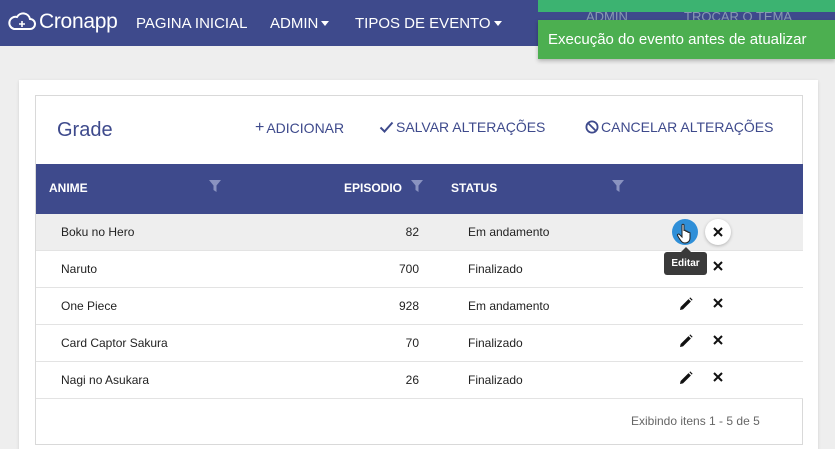 This screenshot has height=449, width=835. I want to click on column-header-anime: ANIME, so click(68, 188).